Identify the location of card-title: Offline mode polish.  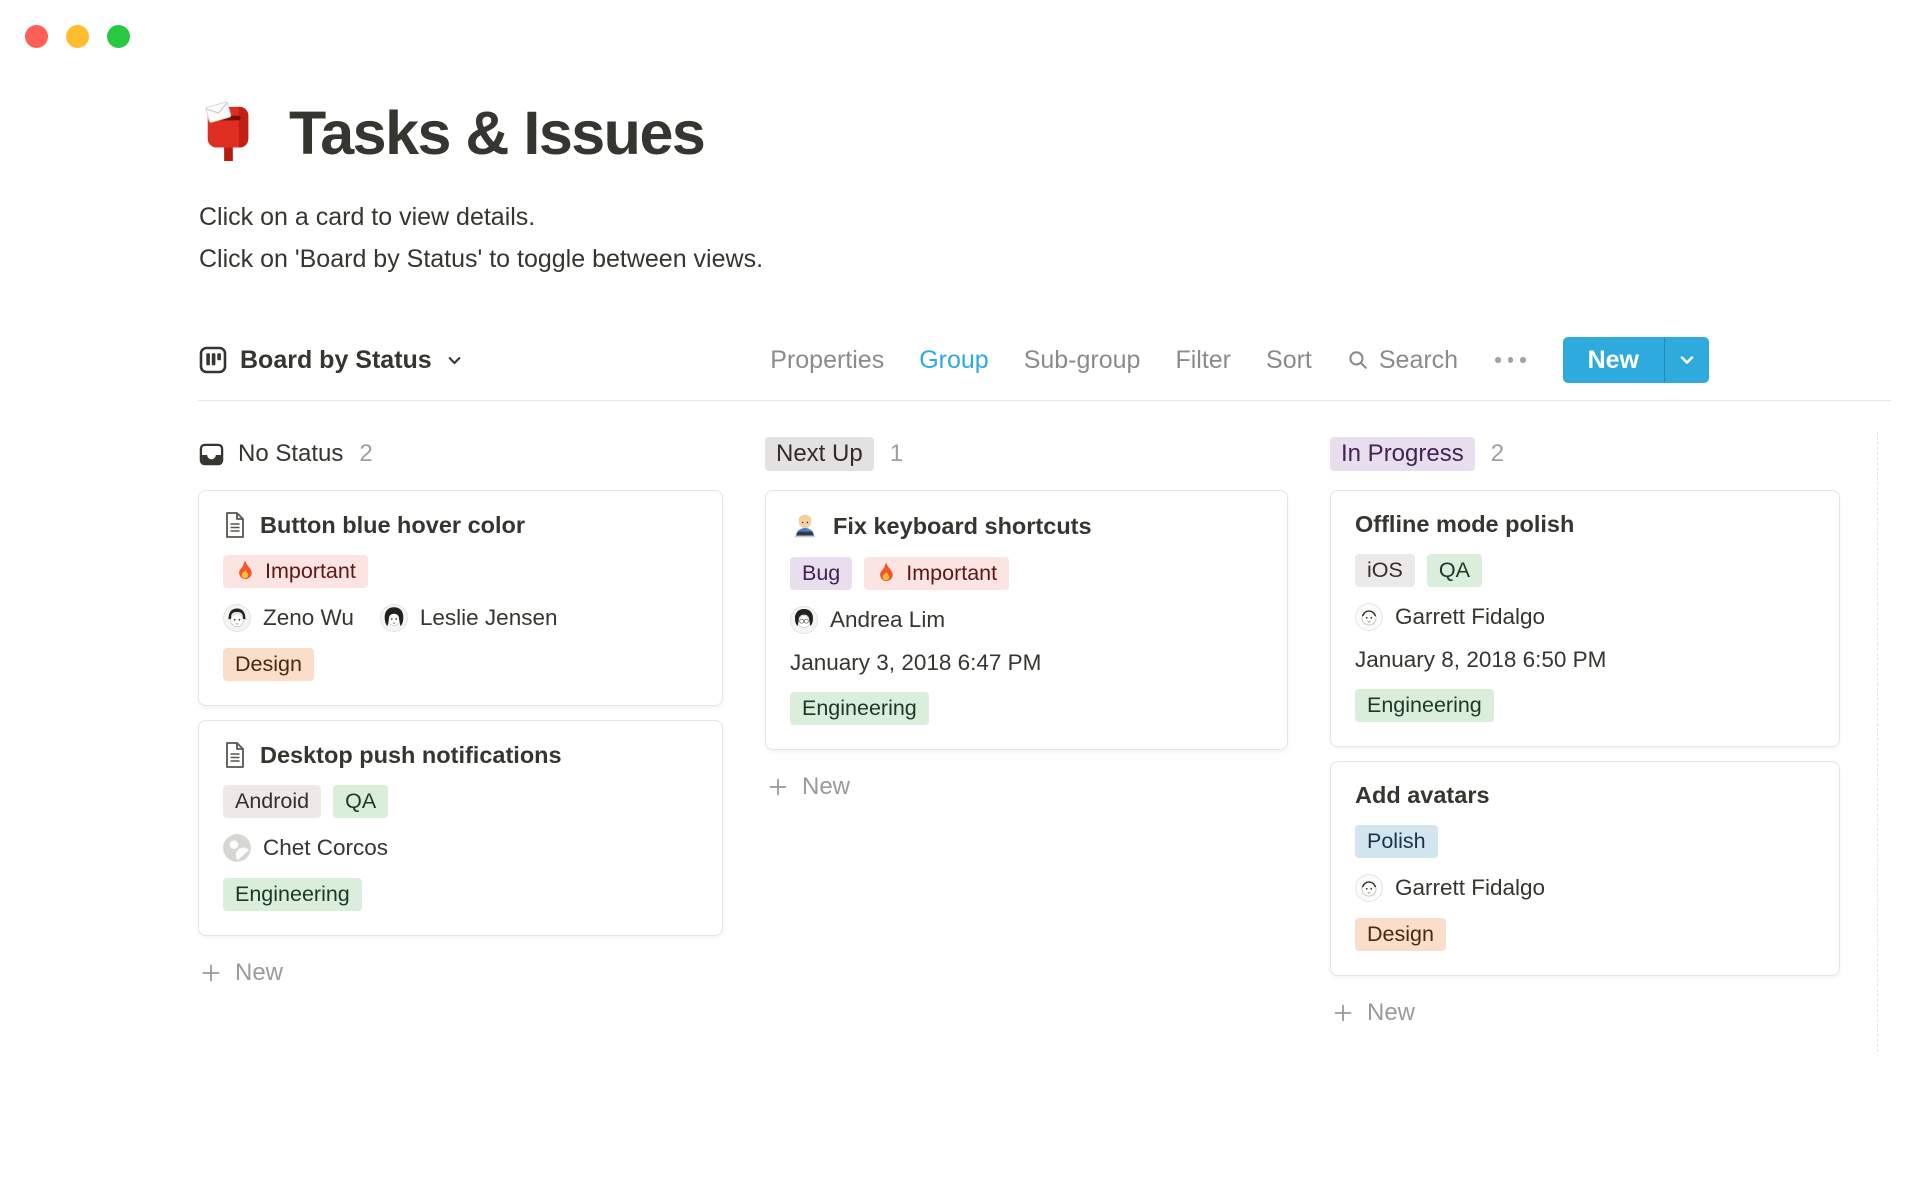
(1465, 524).